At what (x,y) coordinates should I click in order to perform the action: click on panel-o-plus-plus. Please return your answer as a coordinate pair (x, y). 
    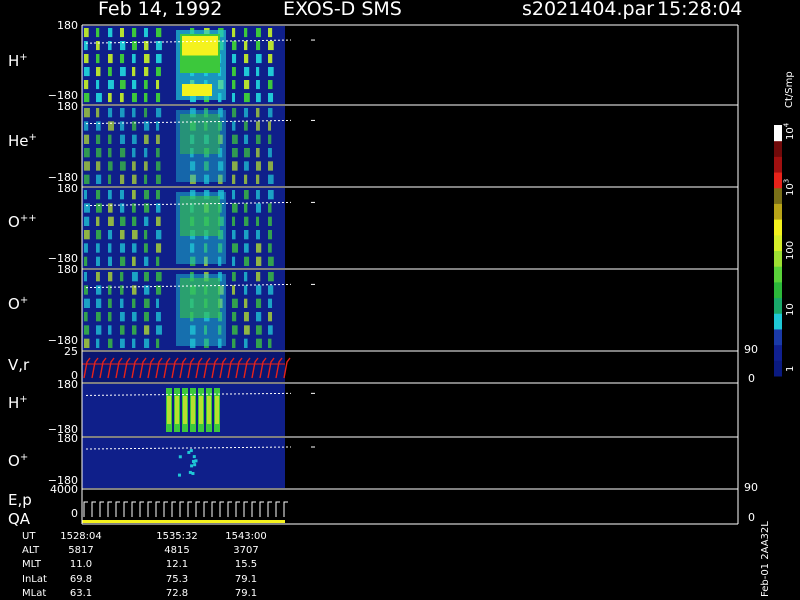
    Looking at the image, I should click on (198, 228).